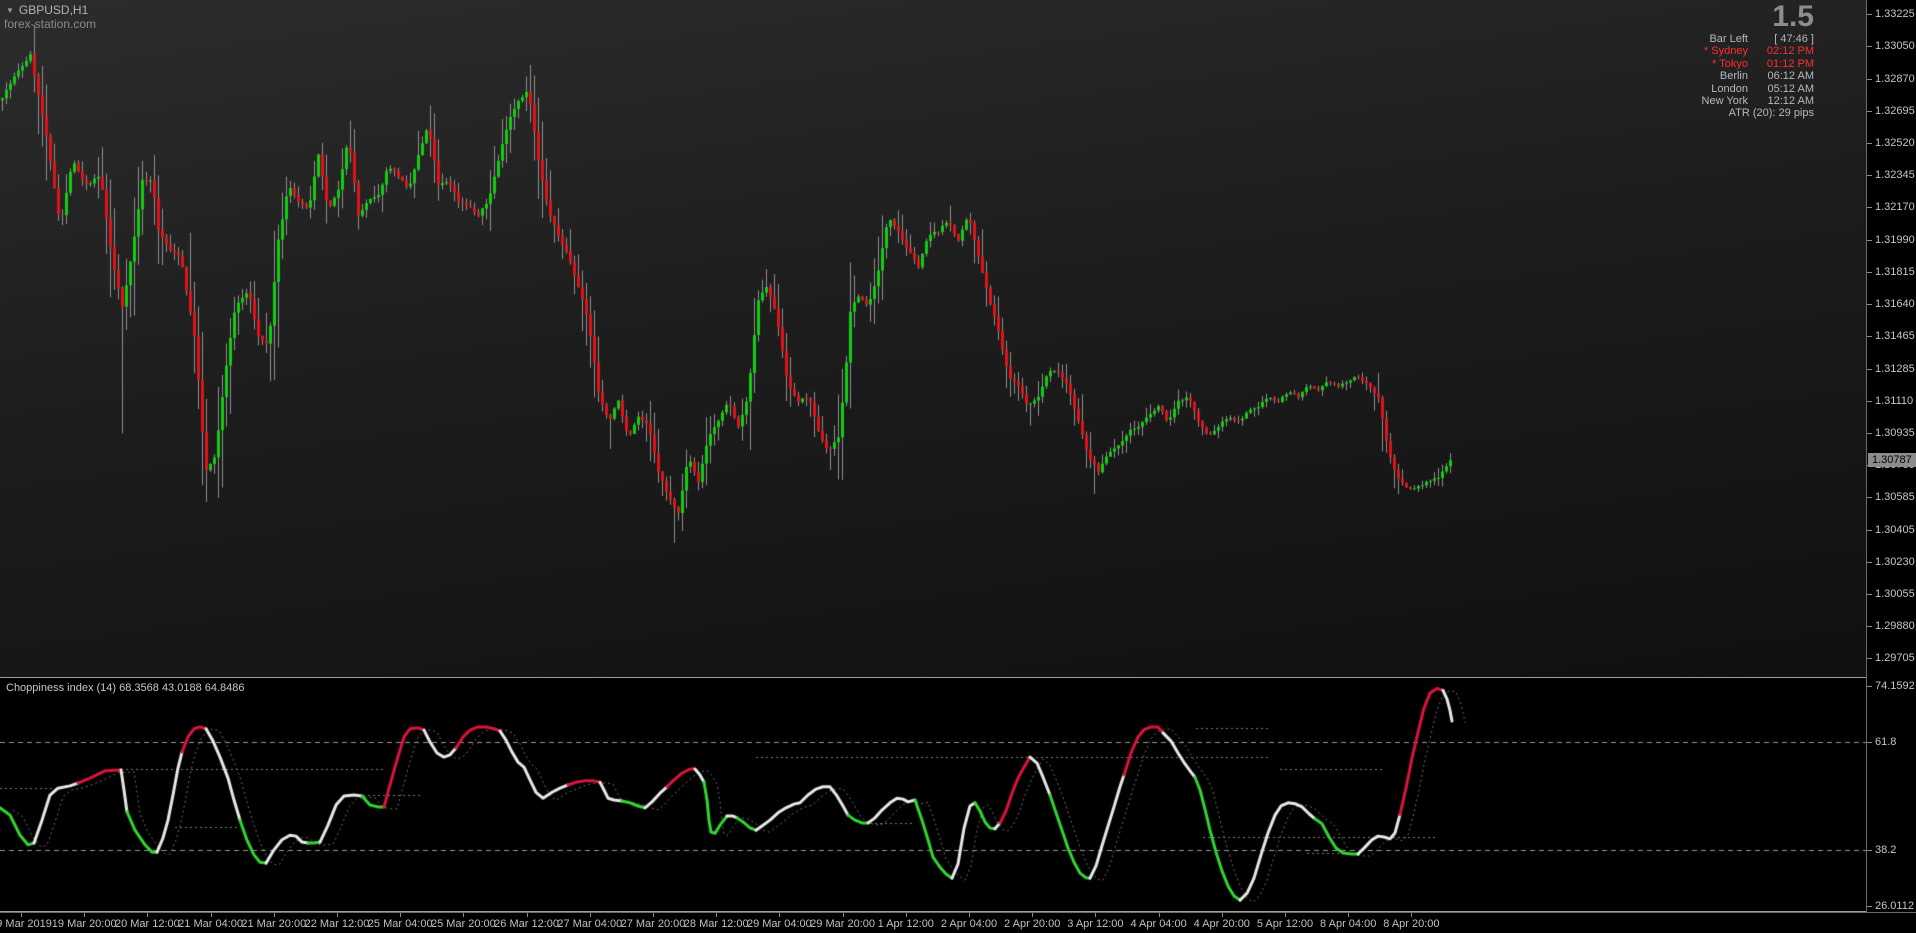  I want to click on time-tick-label: 19 Mar 20:00, so click(84, 924).